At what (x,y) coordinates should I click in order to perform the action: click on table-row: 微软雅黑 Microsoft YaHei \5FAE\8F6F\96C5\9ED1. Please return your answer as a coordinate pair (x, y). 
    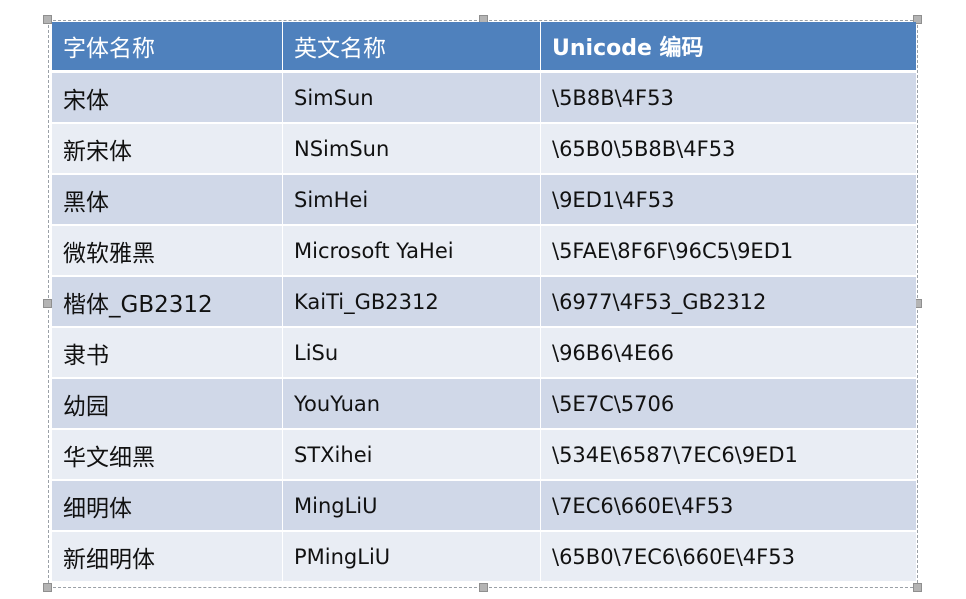
    Looking at the image, I should click on (484, 251).